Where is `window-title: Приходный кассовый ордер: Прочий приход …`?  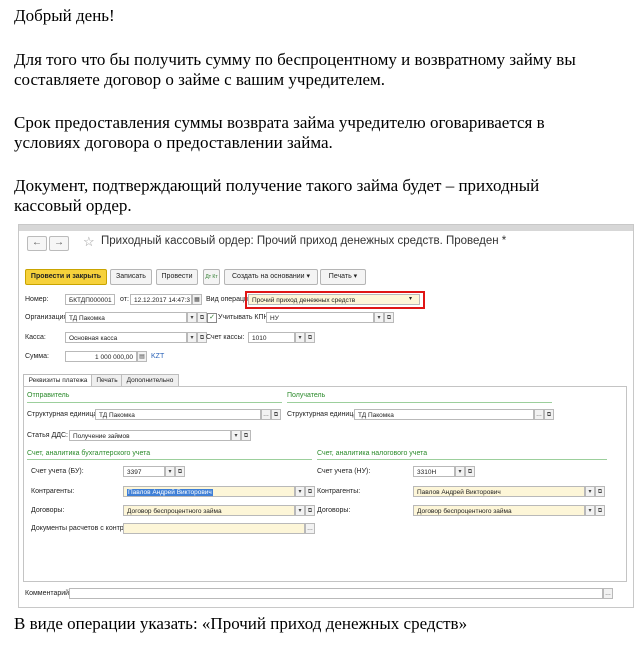
window-title: Приходный кассовый ордер: Прочий приход … is located at coordinates (304, 241).